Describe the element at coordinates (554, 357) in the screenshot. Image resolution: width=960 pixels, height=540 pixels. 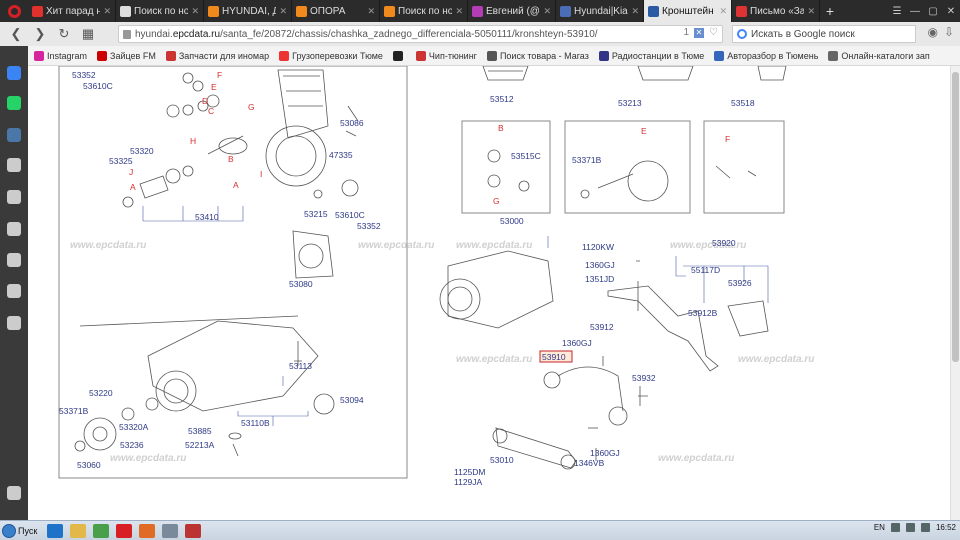
I see `highlighted-part-label: 53910` at that location.